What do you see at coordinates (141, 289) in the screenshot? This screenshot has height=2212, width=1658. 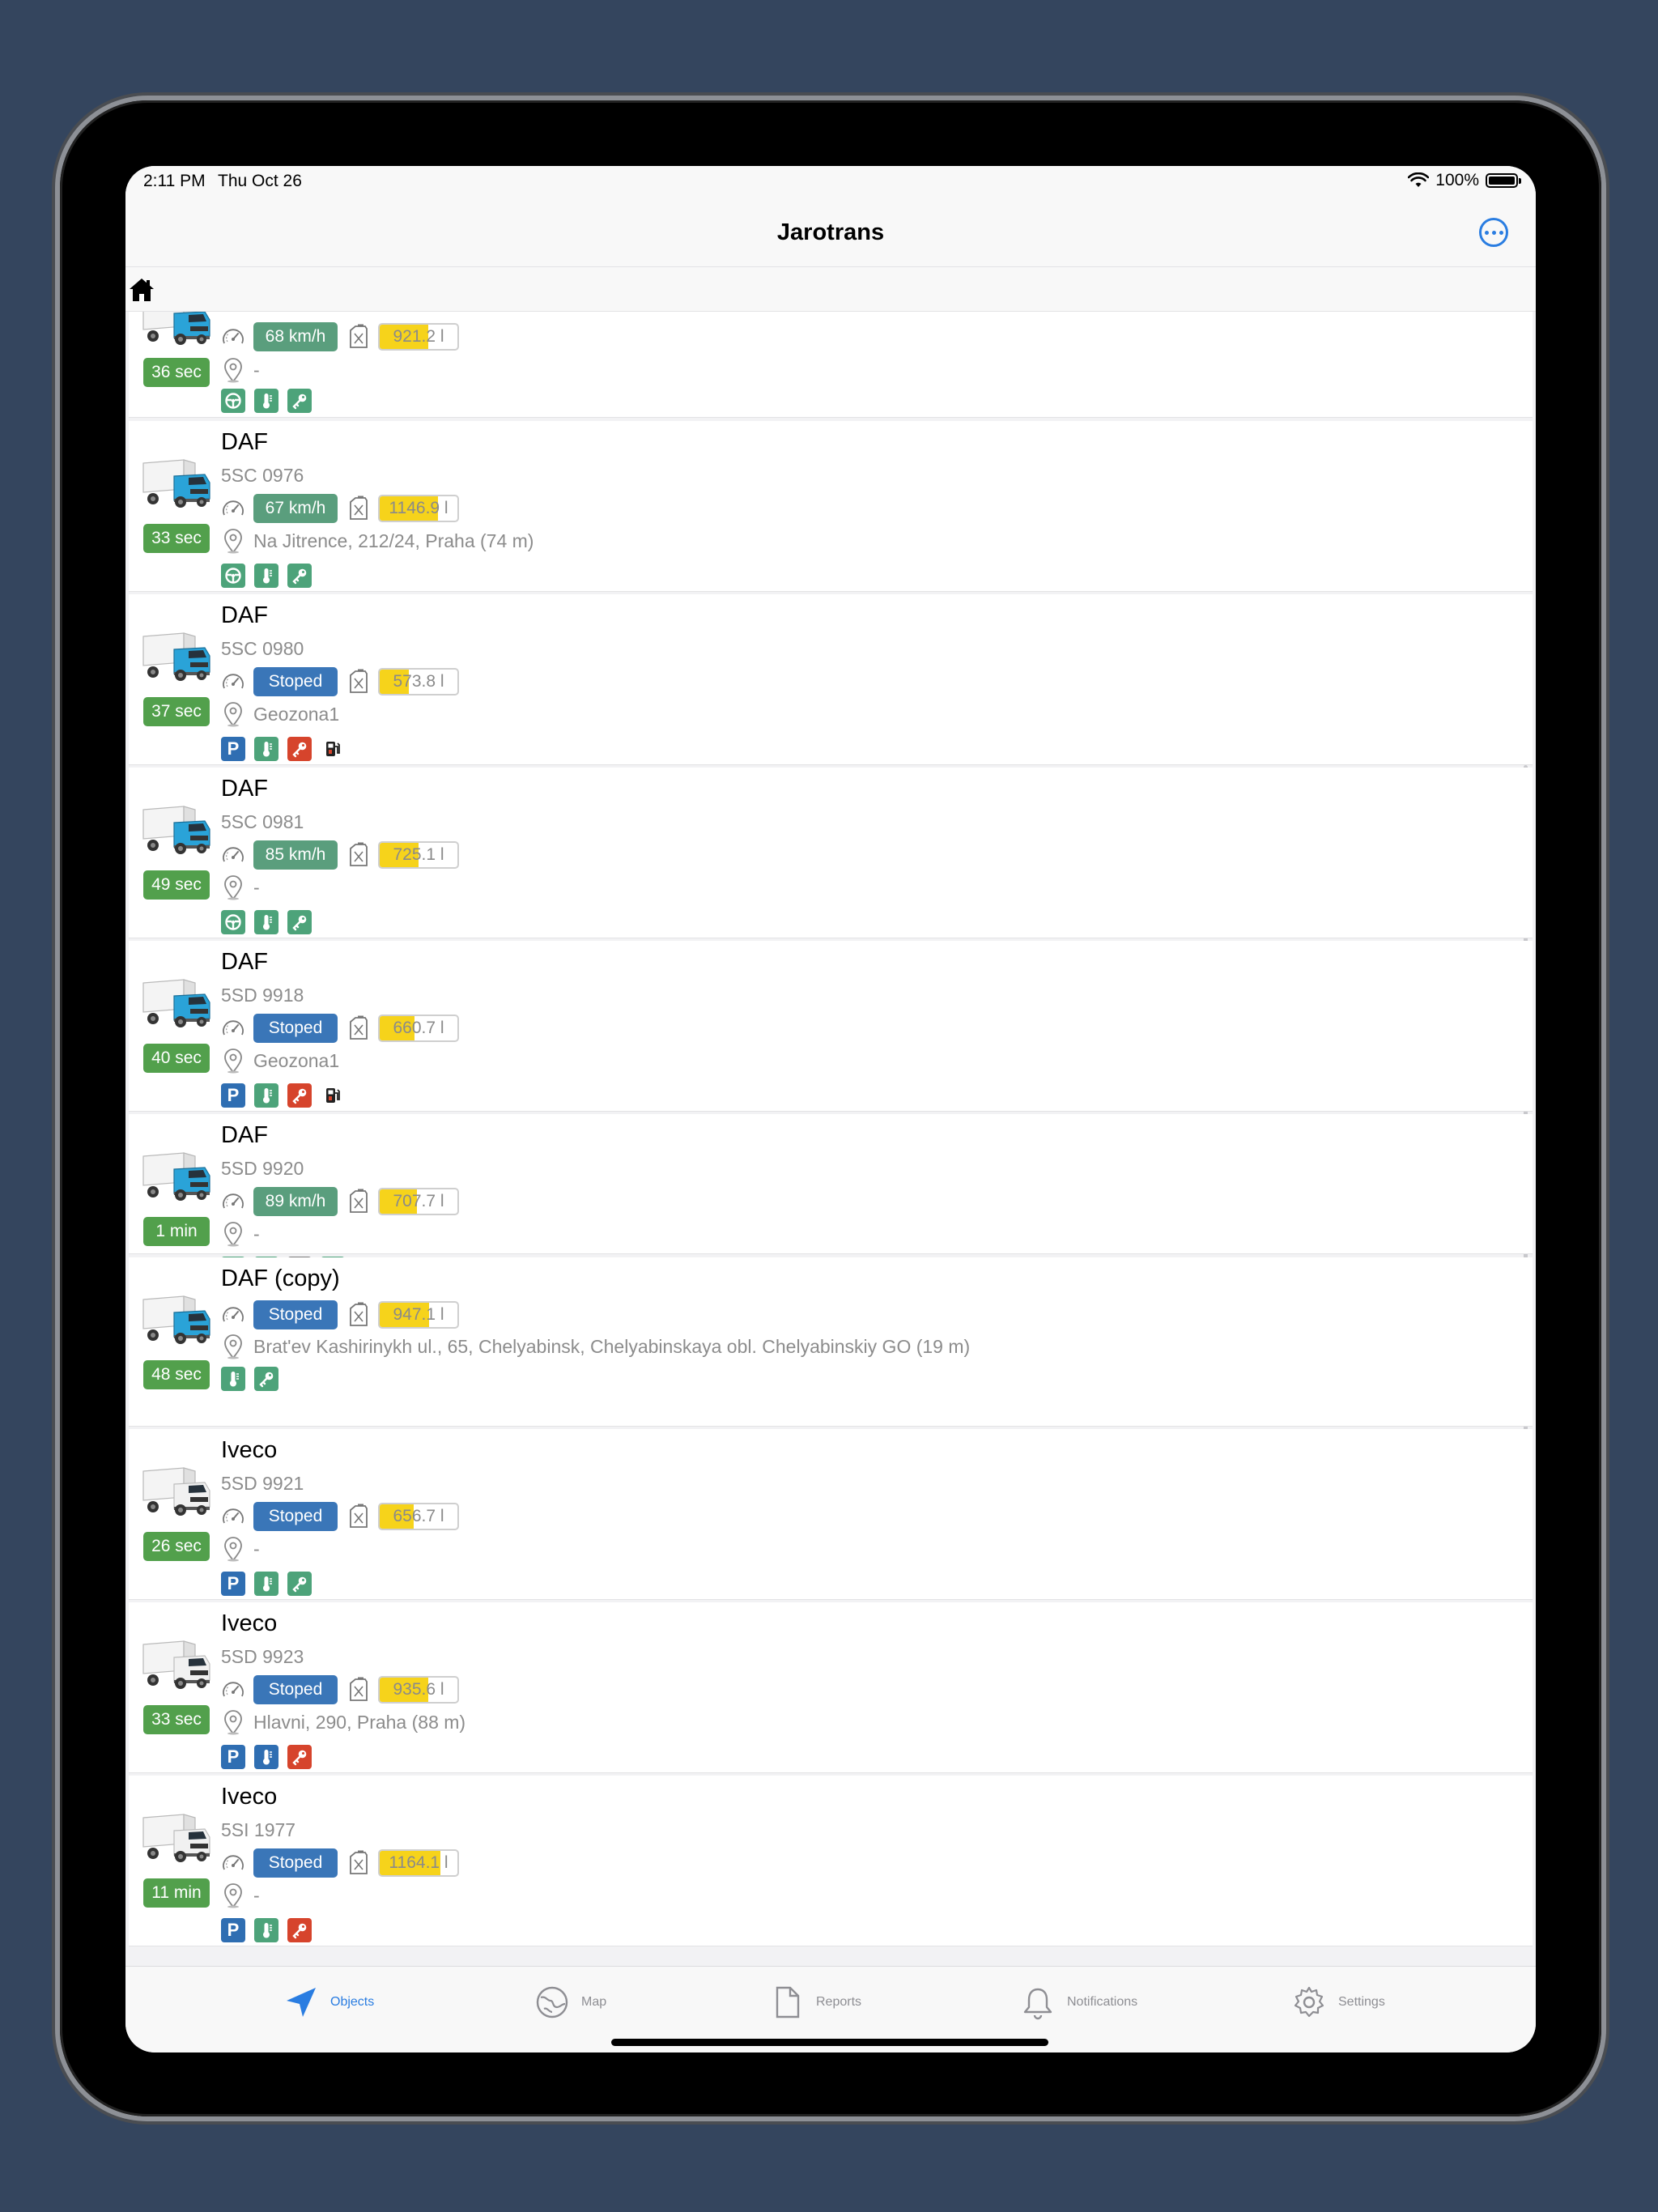 I see `home-icon` at bounding box center [141, 289].